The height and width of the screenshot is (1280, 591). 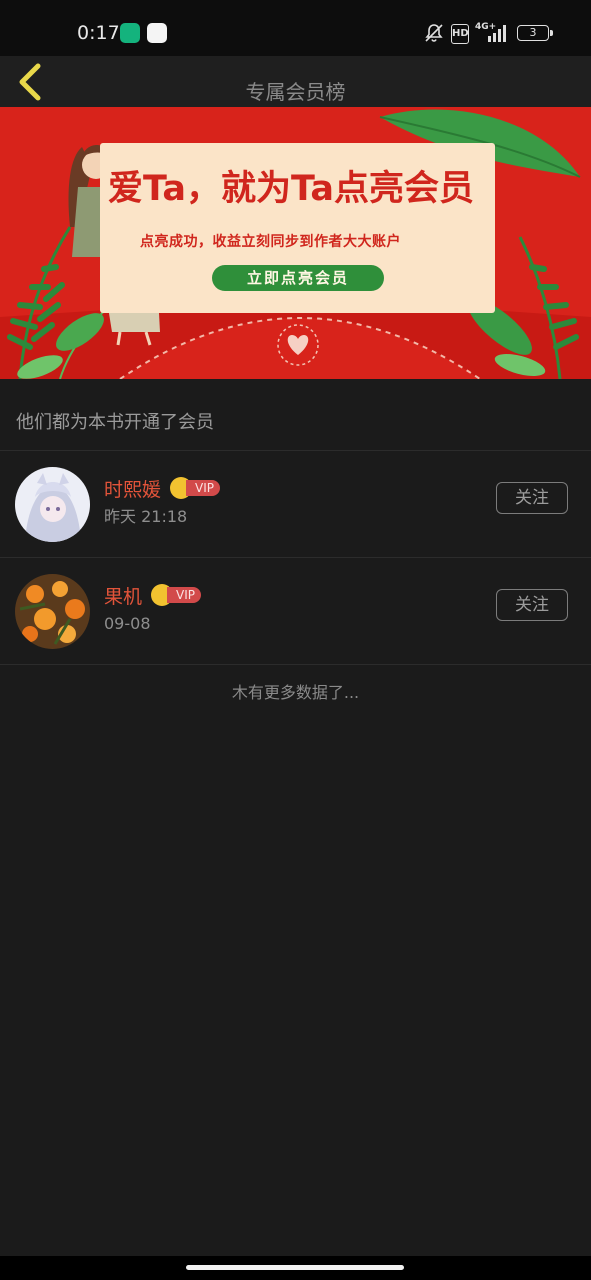 I want to click on member-name: 果机, so click(x=123, y=597).